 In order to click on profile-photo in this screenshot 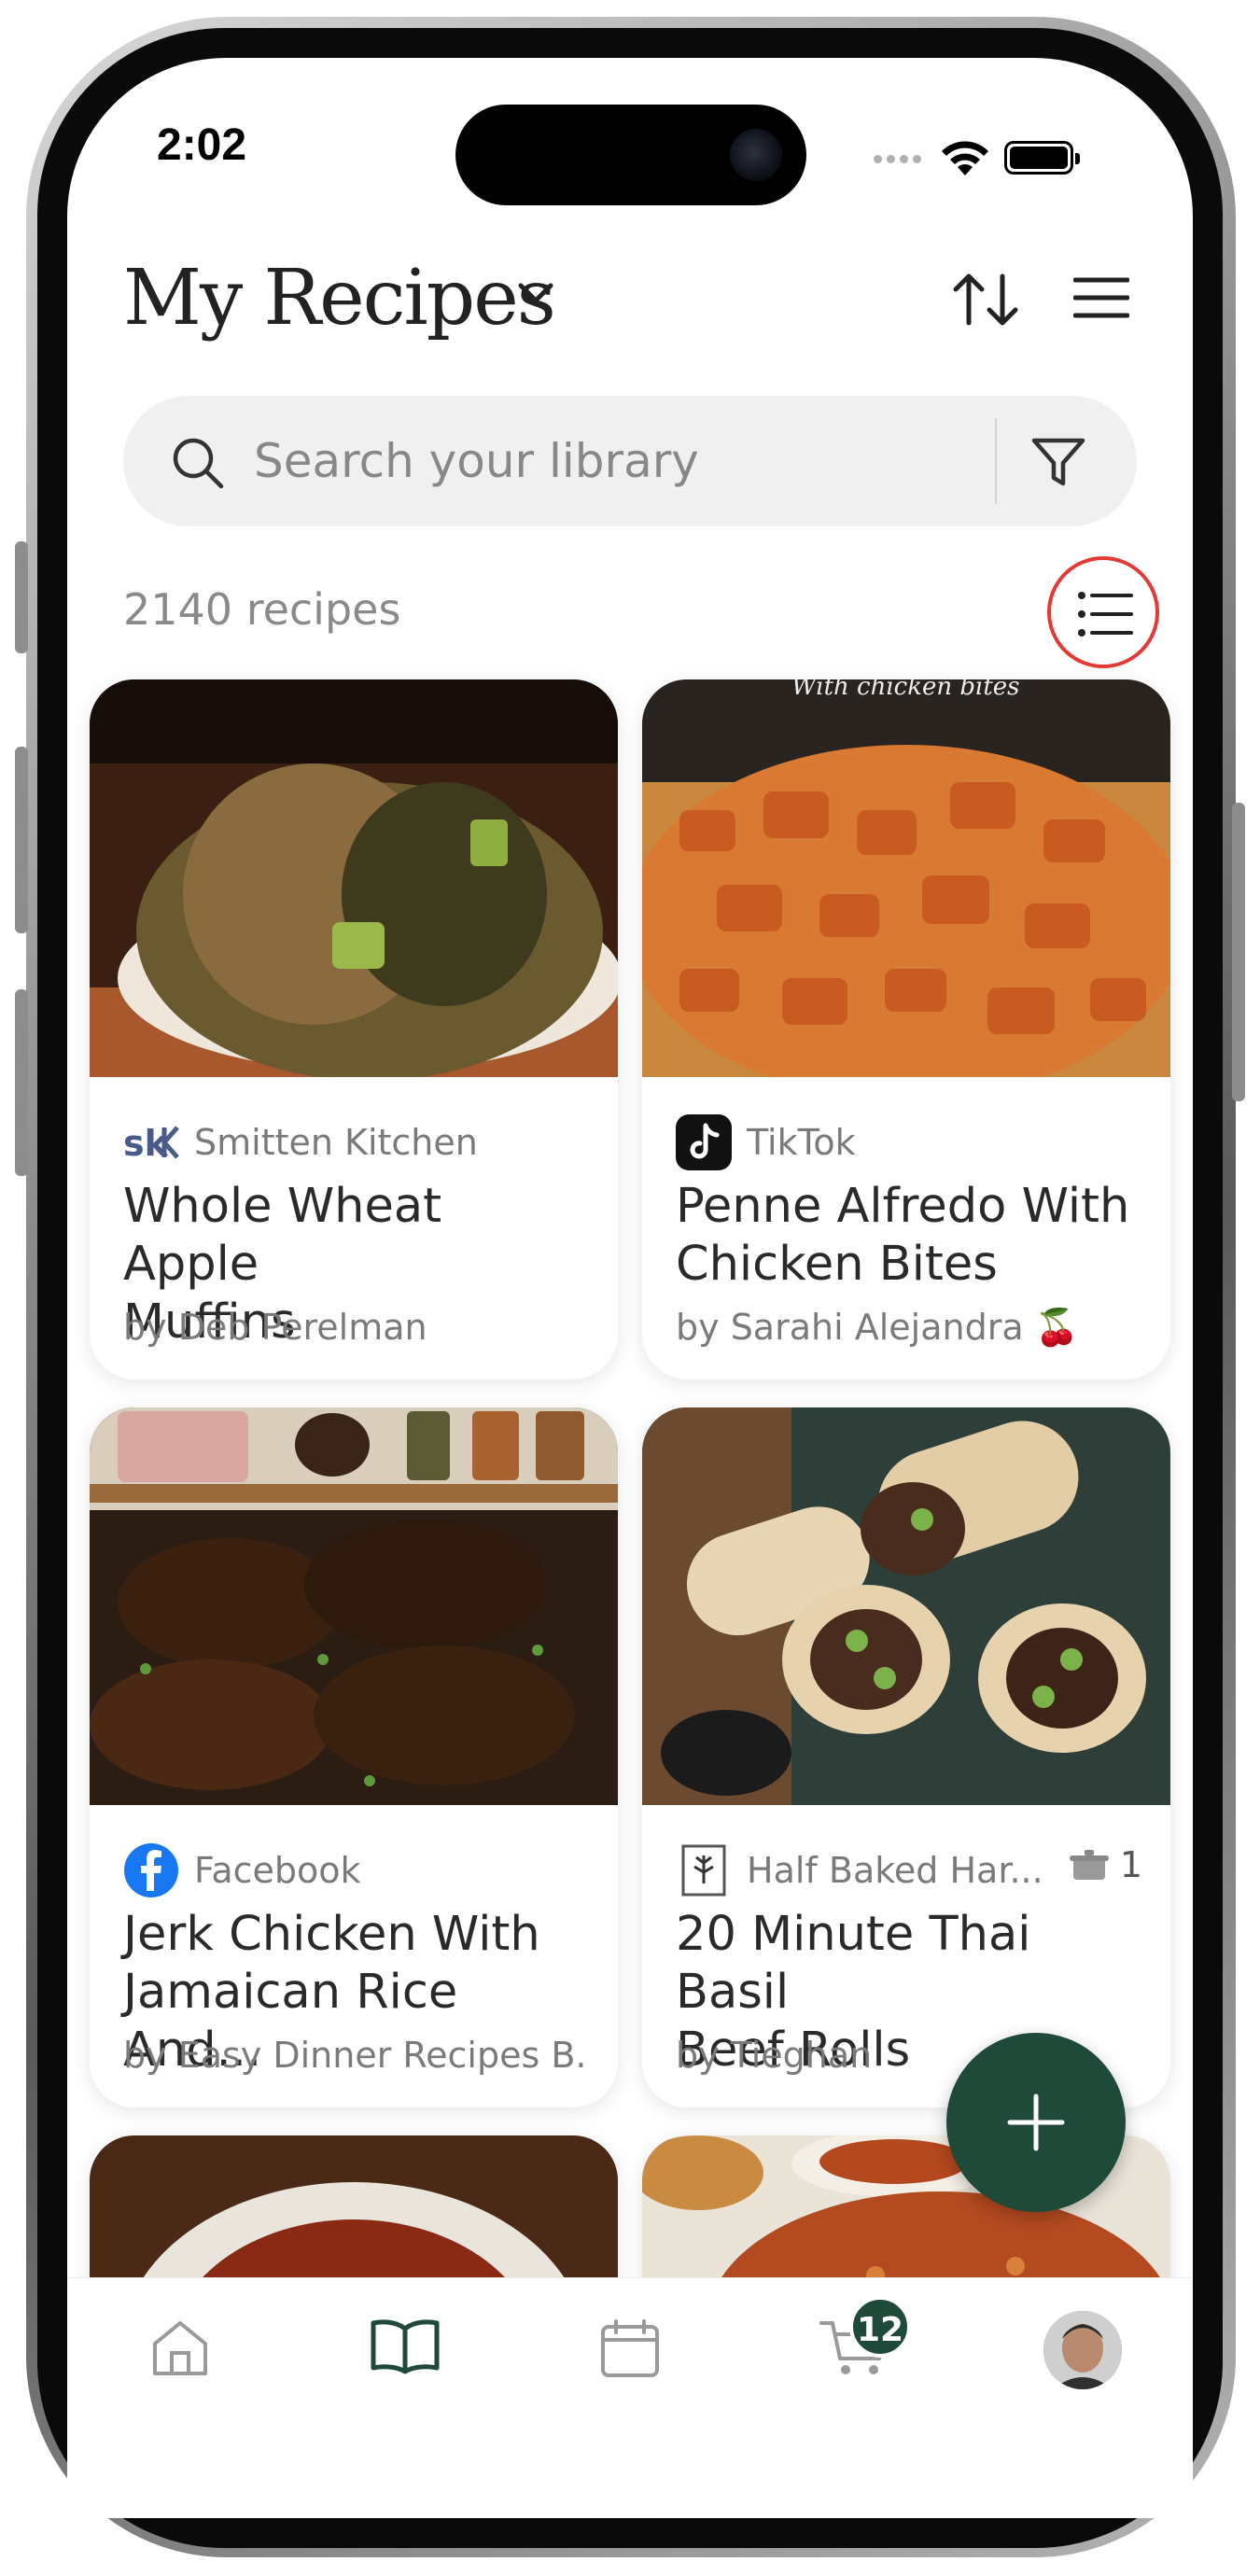, I will do `click(1082, 2350)`.